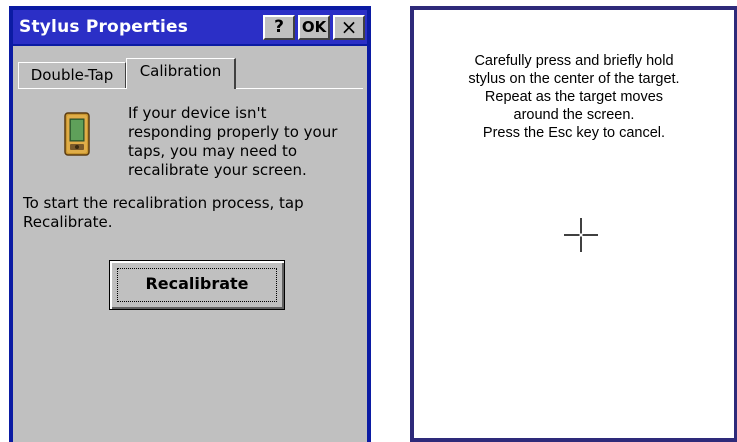 This screenshot has height=442, width=737. What do you see at coordinates (581, 235) in the screenshot?
I see `crosshair-target-icon` at bounding box center [581, 235].